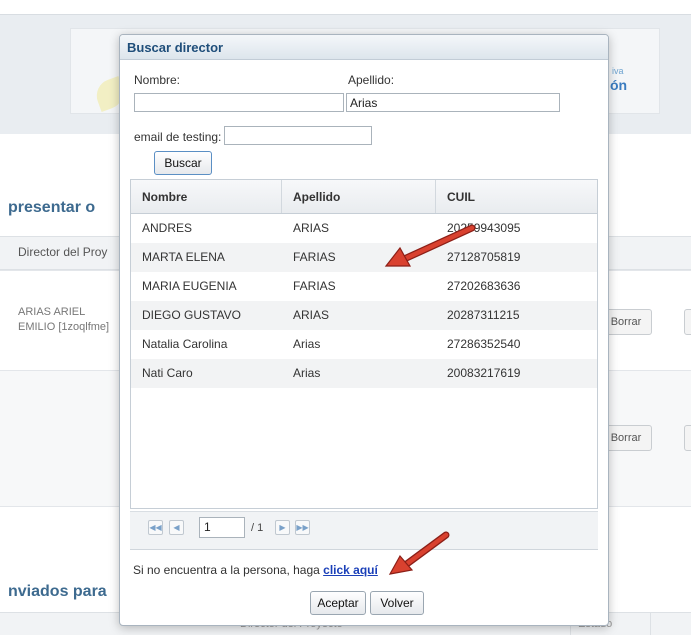 This screenshot has height=635, width=691. I want to click on cell-nombre: Natalia Carolina, so click(185, 344).